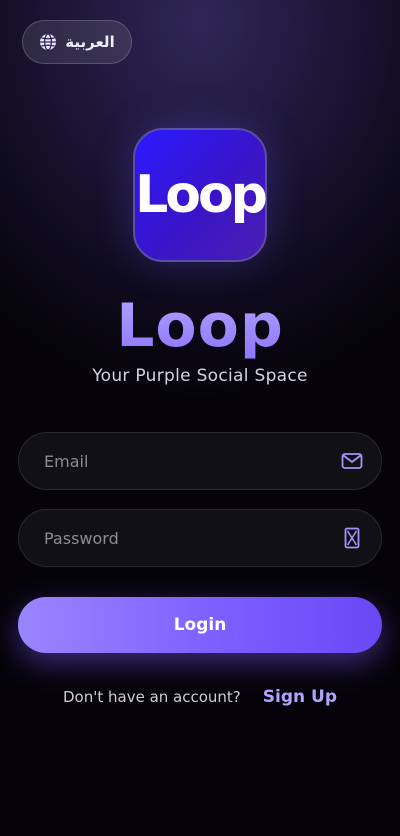 This screenshot has height=836, width=400. Describe the element at coordinates (352, 461) in the screenshot. I see `mail-icon` at that location.